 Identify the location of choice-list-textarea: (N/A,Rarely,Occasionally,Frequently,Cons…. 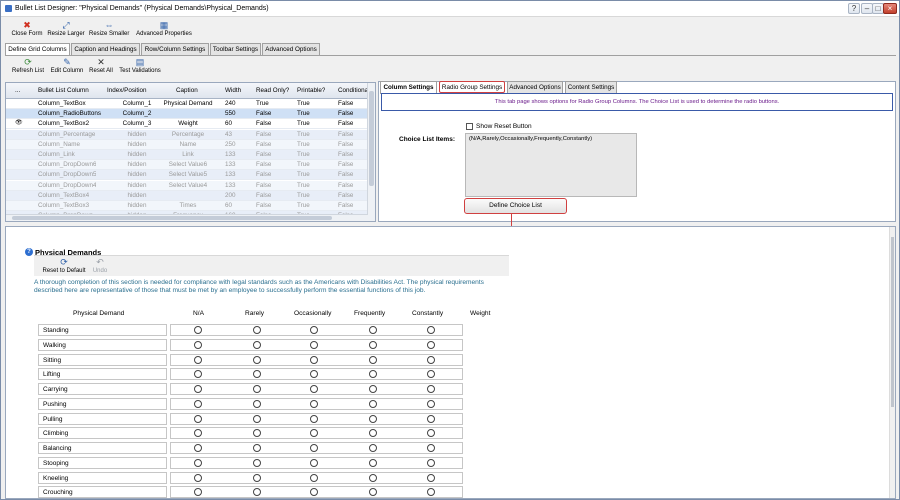
(551, 165).